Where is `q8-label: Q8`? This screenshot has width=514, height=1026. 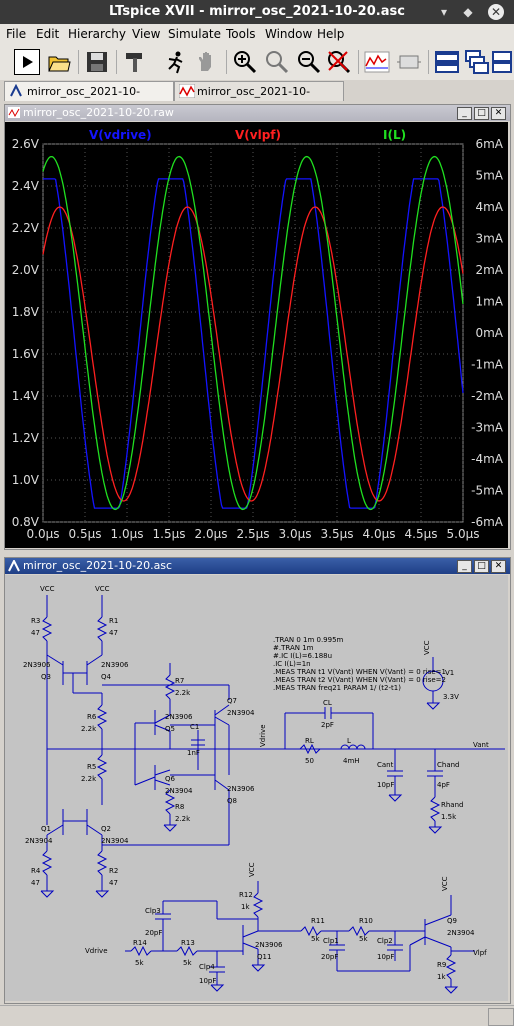 q8-label: Q8 is located at coordinates (232, 801).